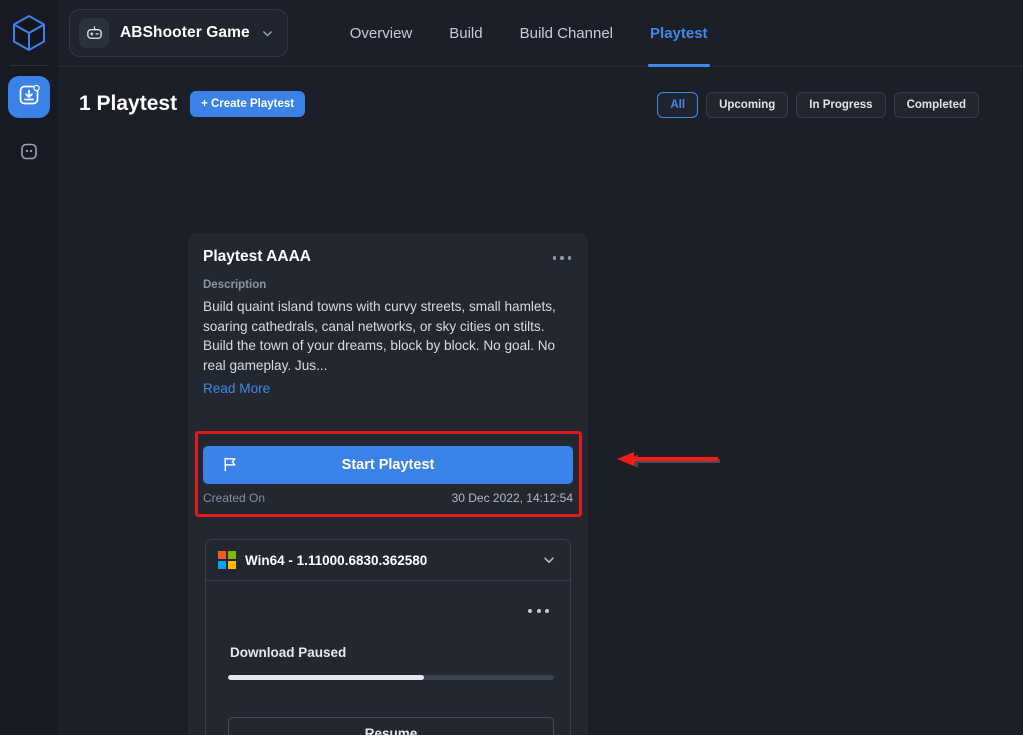  Describe the element at coordinates (288, 652) in the screenshot. I see `download-status: Download Paused` at that location.